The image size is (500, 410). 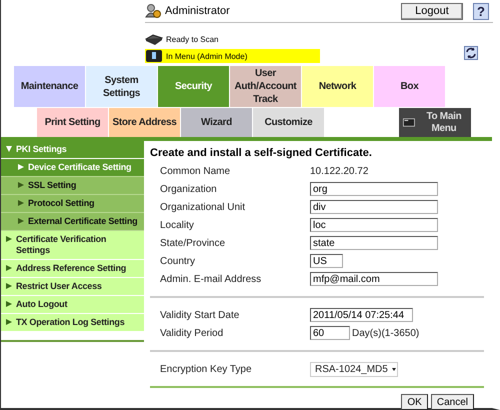 What do you see at coordinates (192, 39) in the screenshot?
I see `status-text: Ready to Scan` at bounding box center [192, 39].